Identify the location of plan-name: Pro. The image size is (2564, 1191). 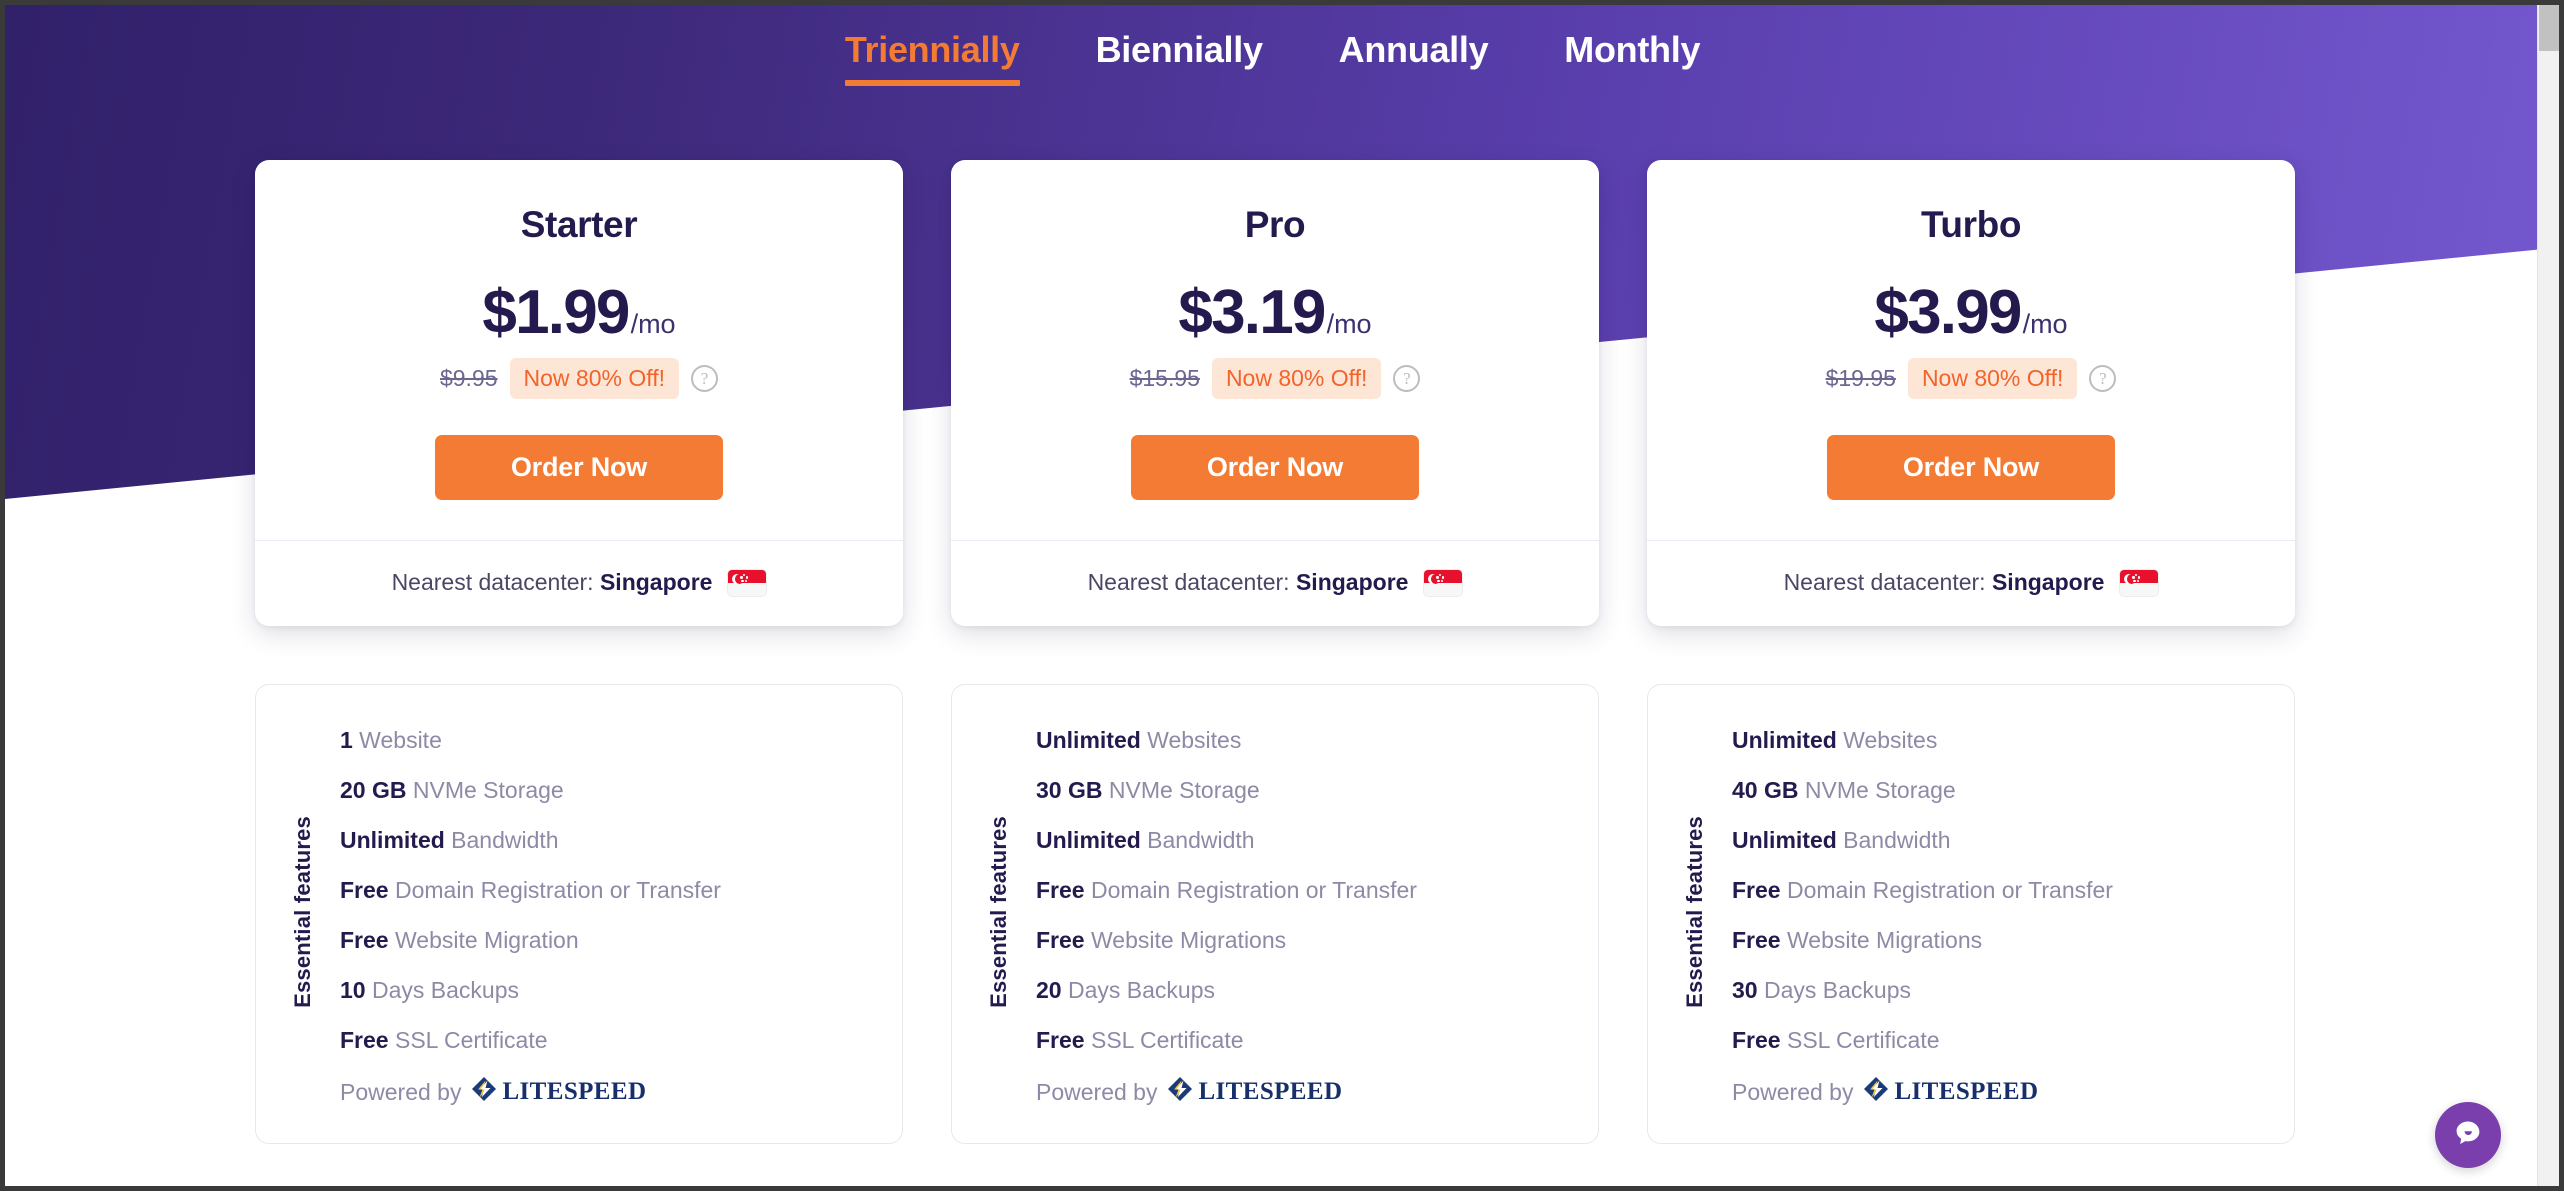
(1275, 224).